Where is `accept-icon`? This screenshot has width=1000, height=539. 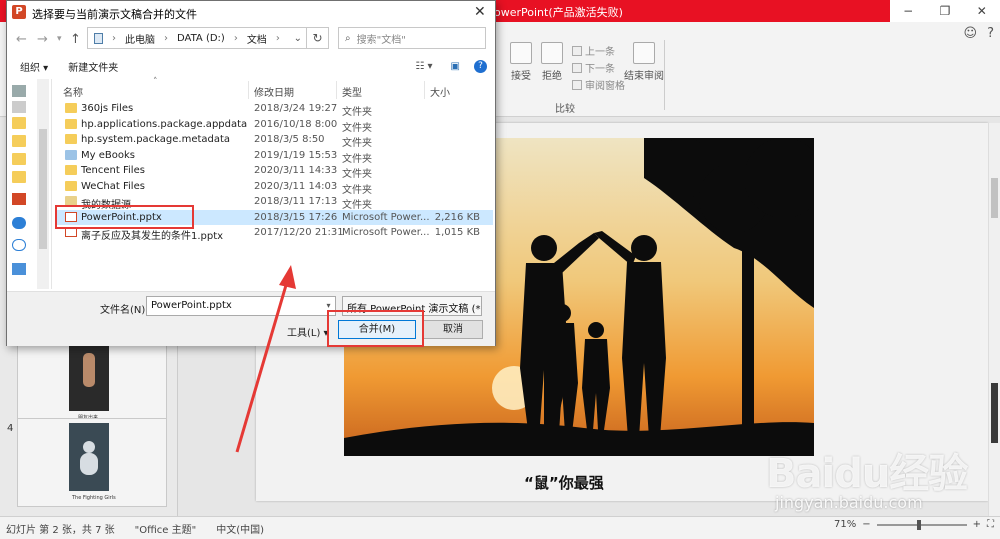
accept-icon is located at coordinates (521, 53).